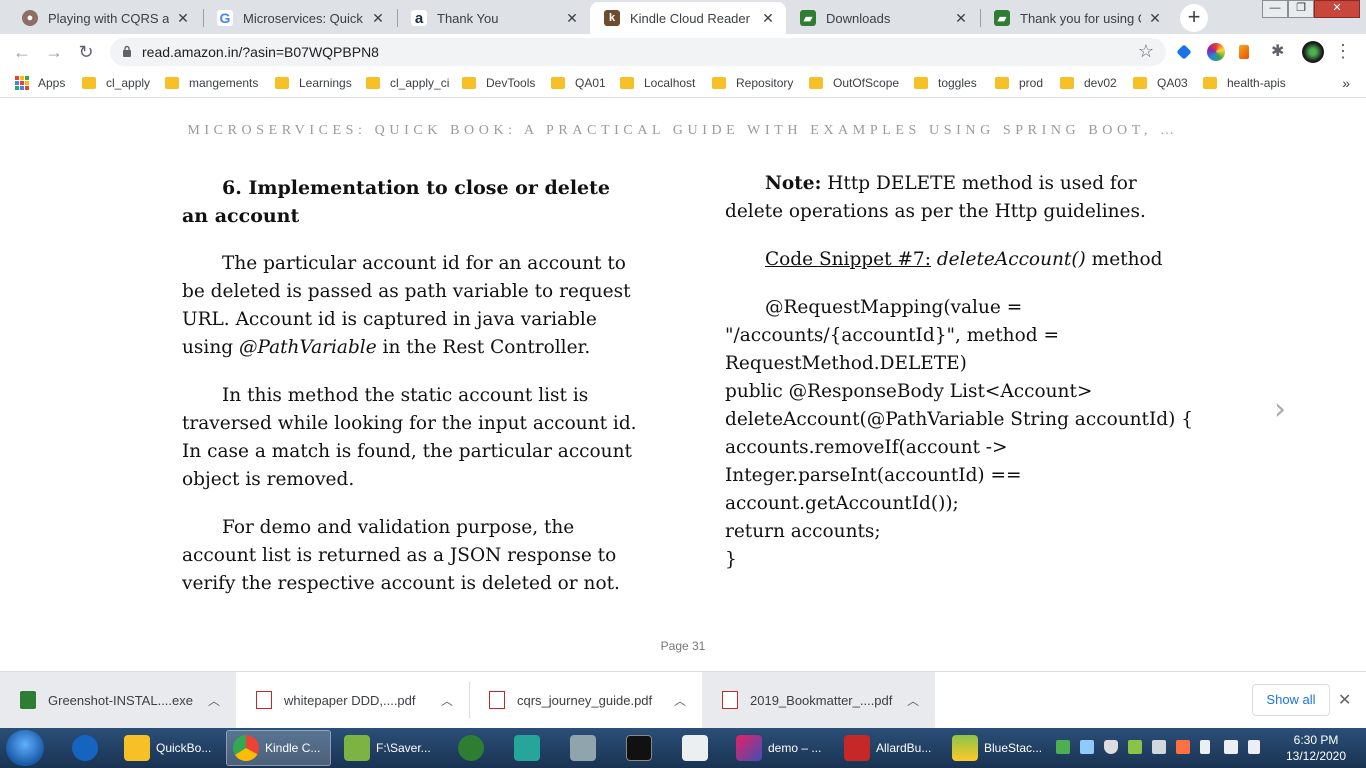 The height and width of the screenshot is (768, 1366). I want to click on bookmark-folder: OutOfScope, so click(854, 83).